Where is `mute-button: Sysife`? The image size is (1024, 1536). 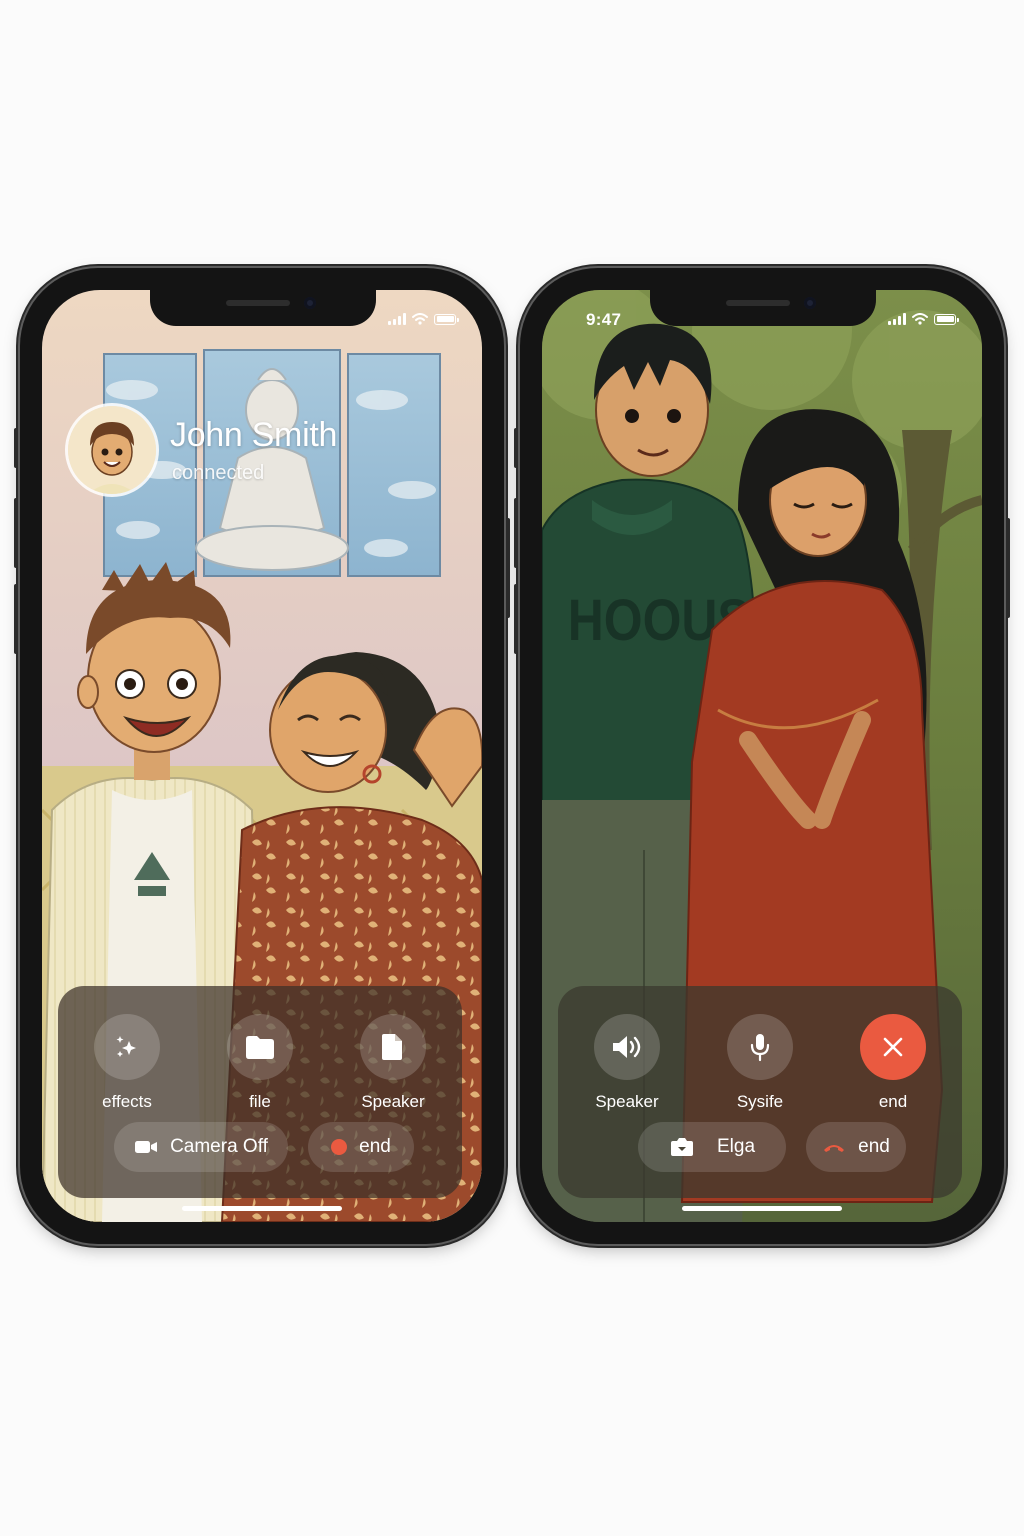 mute-button: Sysife is located at coordinates (760, 1063).